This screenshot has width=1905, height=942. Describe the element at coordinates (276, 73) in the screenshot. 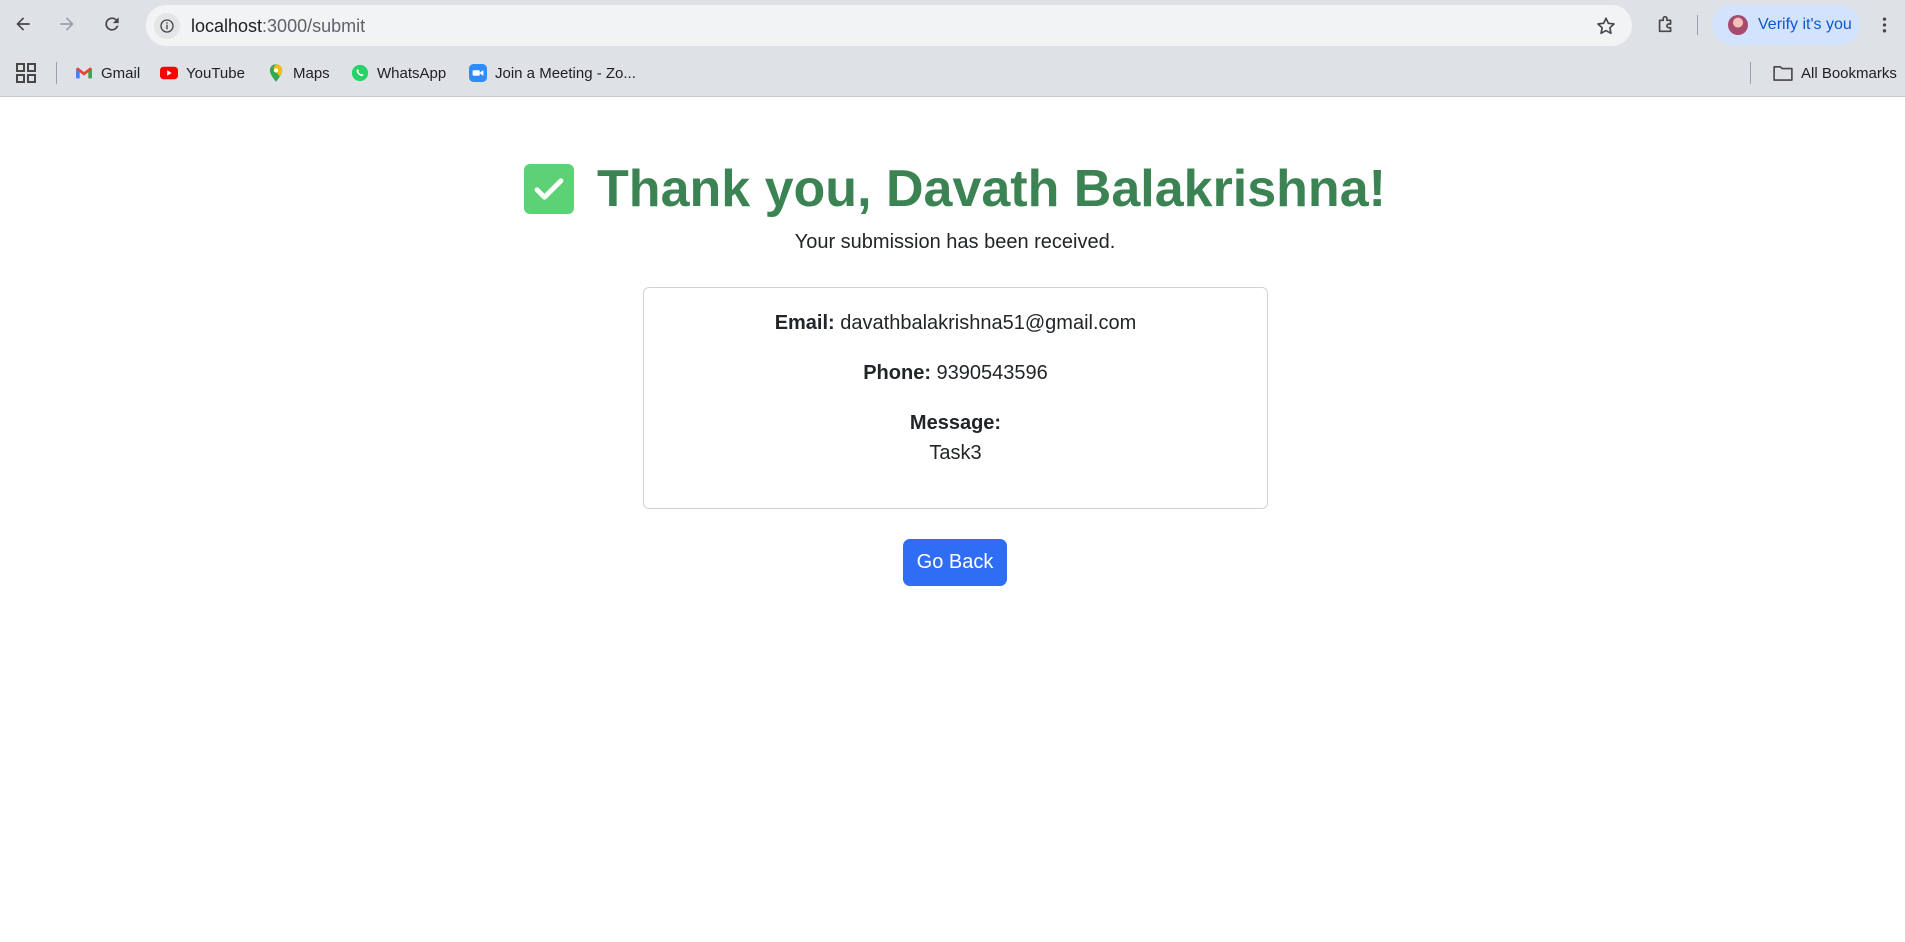

I see `maps-icon` at that location.